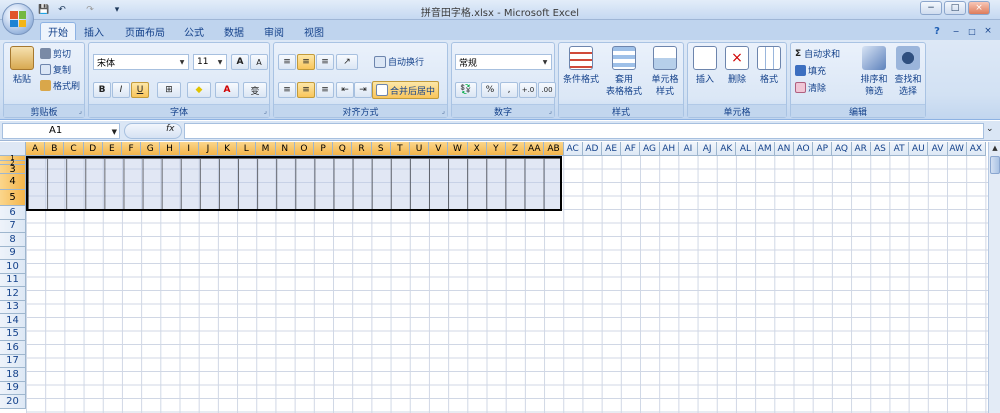 The width and height of the screenshot is (1000, 413). Describe the element at coordinates (769, 66) in the screenshot. I see `format-cells-button: 格式` at that location.